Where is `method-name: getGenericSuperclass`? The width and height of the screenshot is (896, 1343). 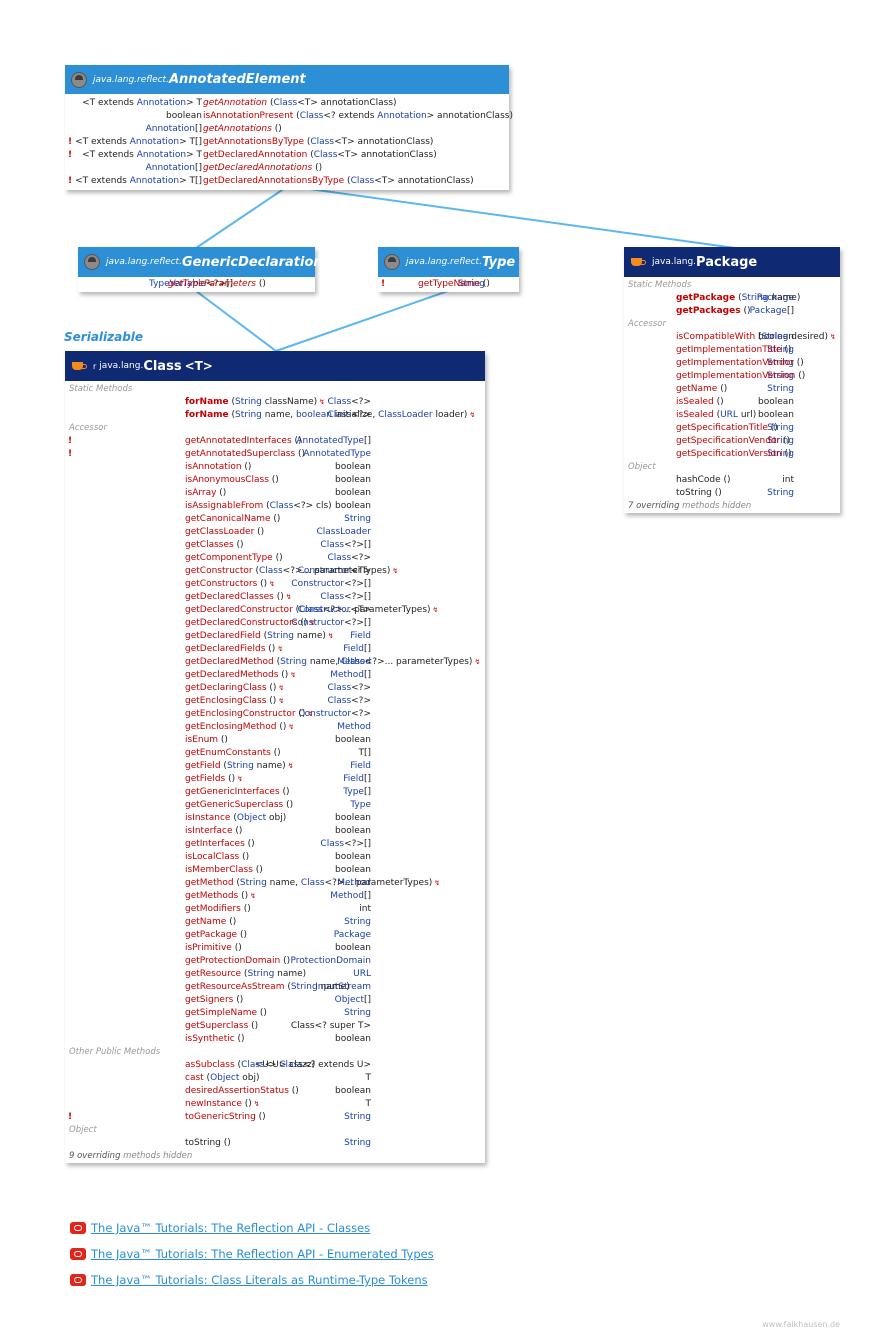 method-name: getGenericSuperclass is located at coordinates (234, 805).